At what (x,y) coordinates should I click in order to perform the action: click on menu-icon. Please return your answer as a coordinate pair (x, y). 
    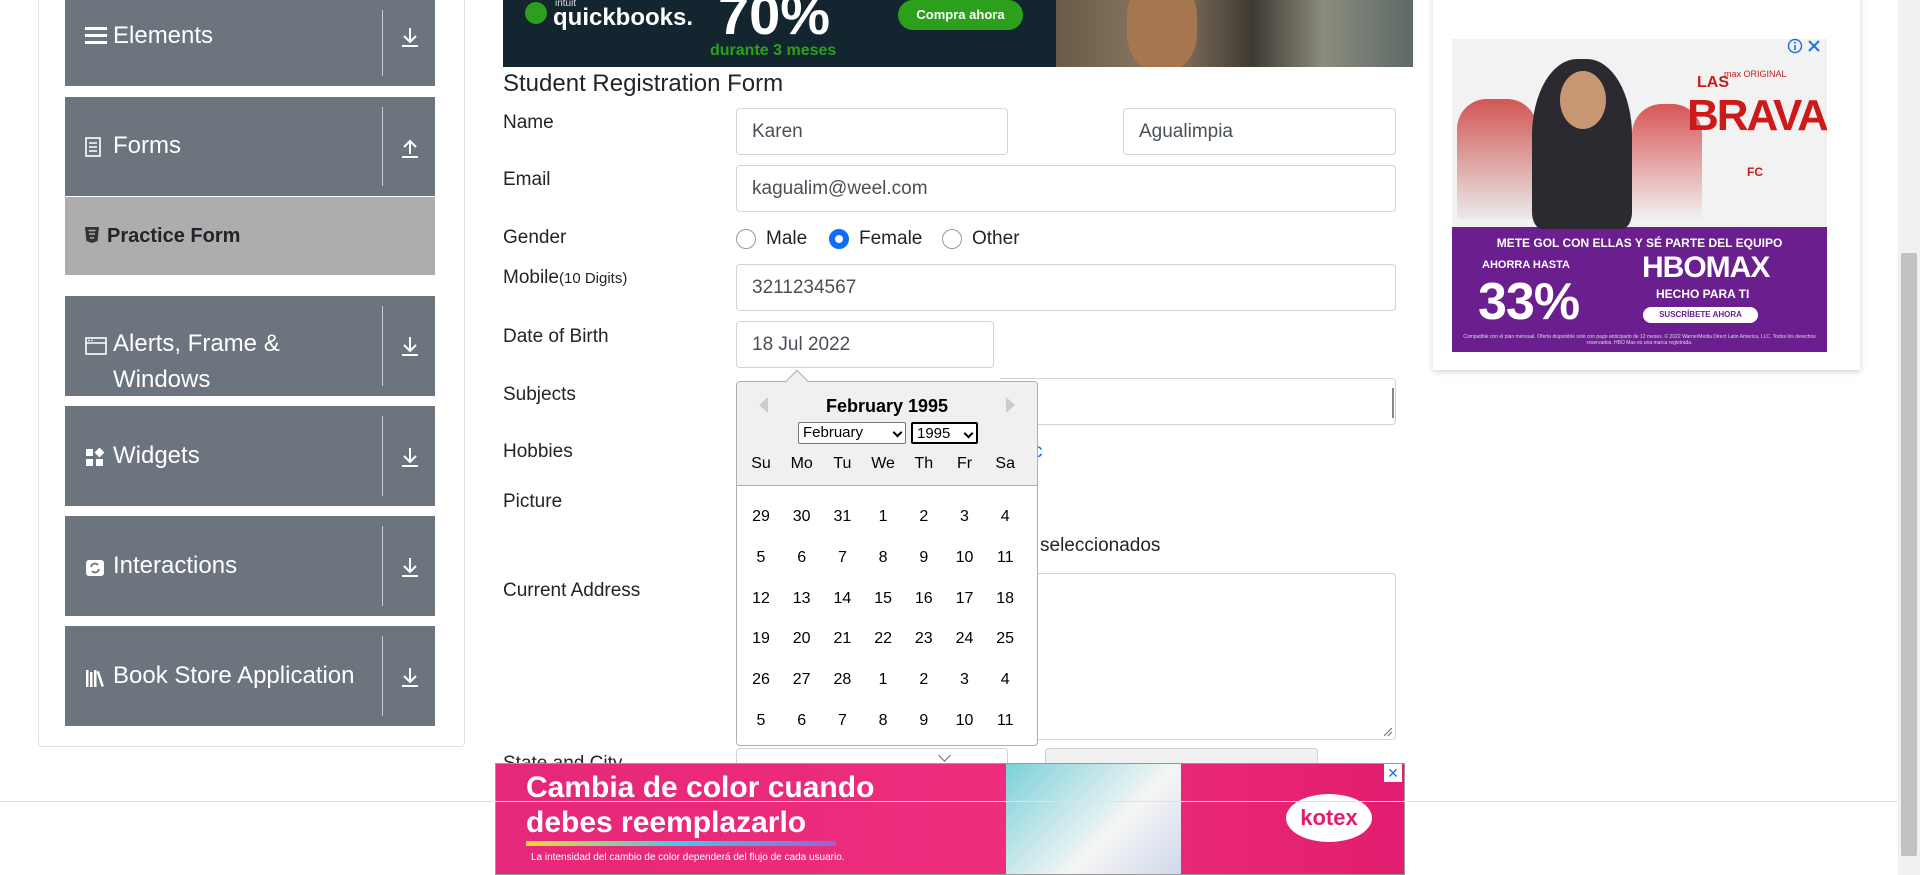
    Looking at the image, I should click on (96, 37).